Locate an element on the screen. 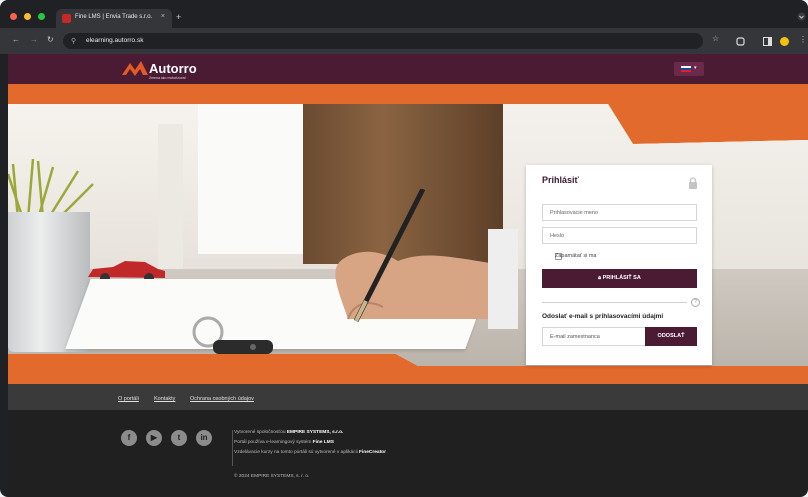  link-contacts: Kontakty is located at coordinates (164, 399).